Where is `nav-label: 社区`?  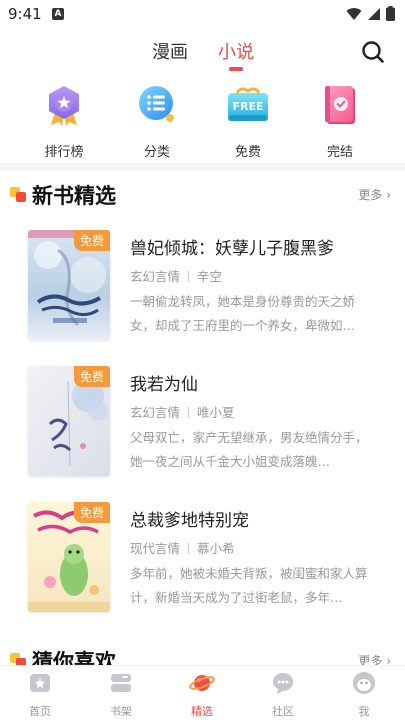
nav-label: 社区 is located at coordinates (283, 711).